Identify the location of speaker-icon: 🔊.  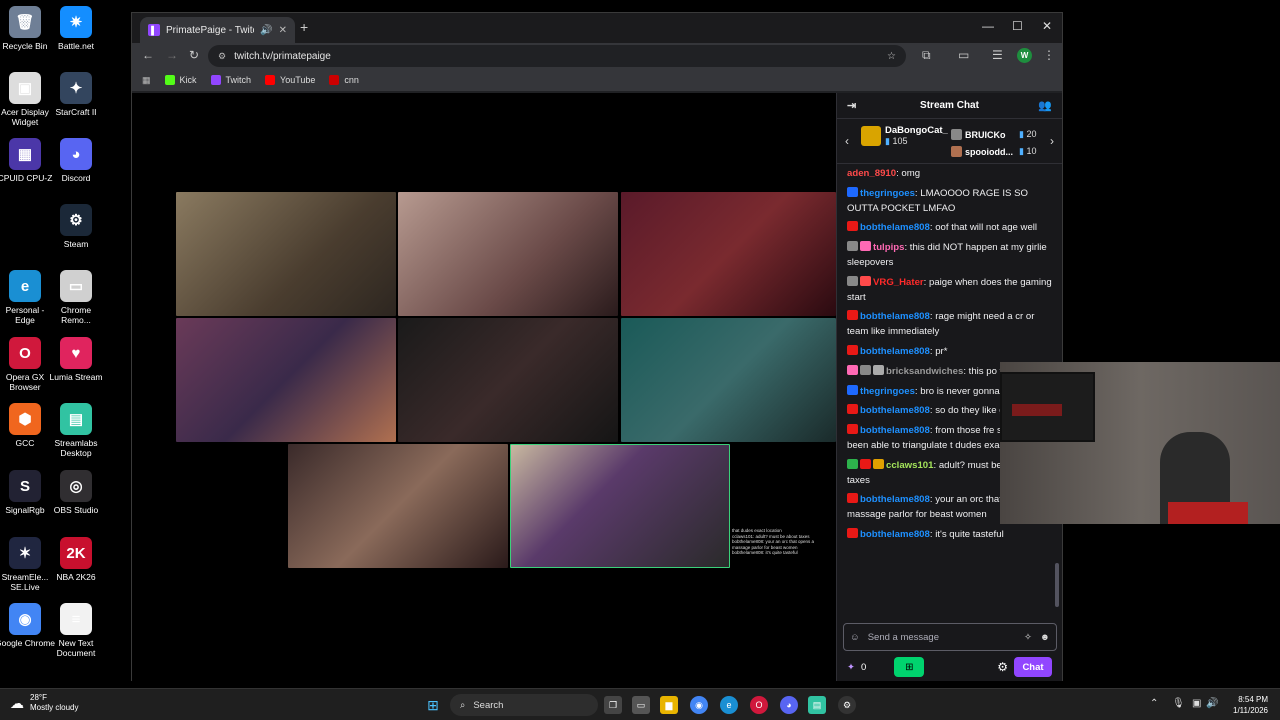
(266, 30).